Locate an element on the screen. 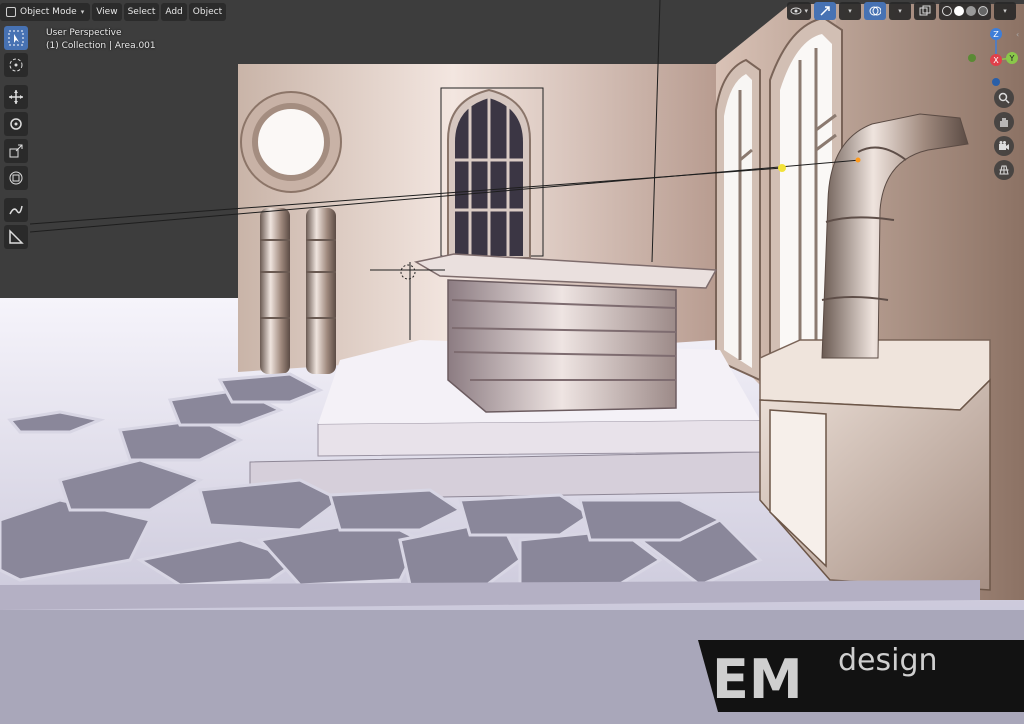  em-design-watermark: EM design is located at coordinates (861, 676).